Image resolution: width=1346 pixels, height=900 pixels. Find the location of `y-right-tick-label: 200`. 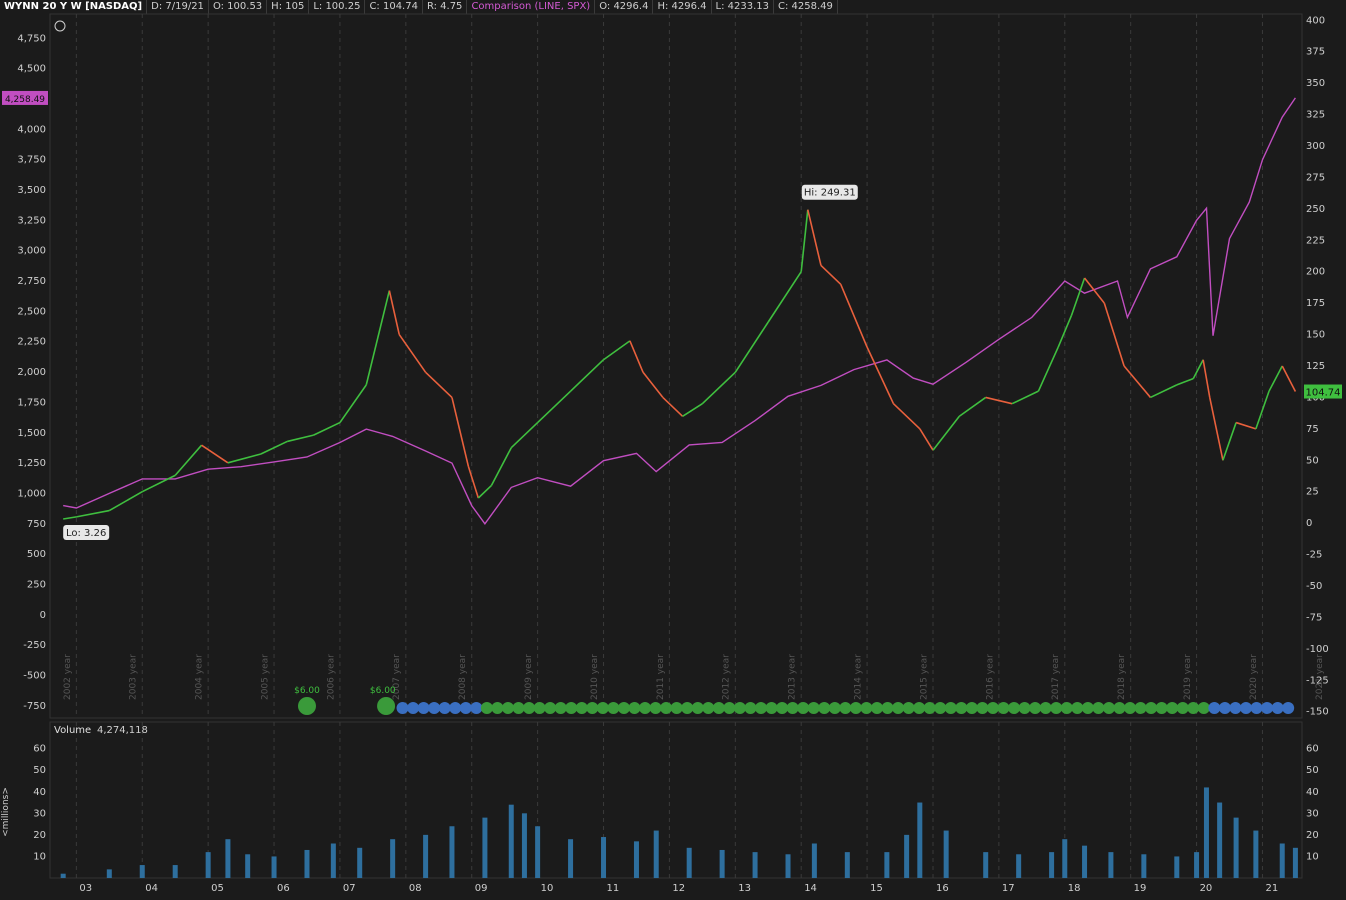

y-right-tick-label: 200 is located at coordinates (1315, 272).